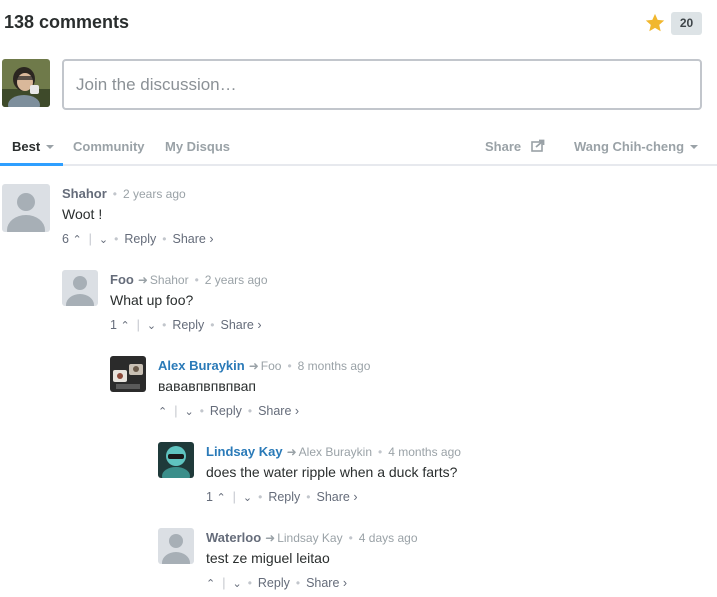 Image resolution: width=717 pixels, height=597 pixels. Describe the element at coordinates (358, 24) in the screenshot. I see `comments-header: 138 comments 20` at that location.